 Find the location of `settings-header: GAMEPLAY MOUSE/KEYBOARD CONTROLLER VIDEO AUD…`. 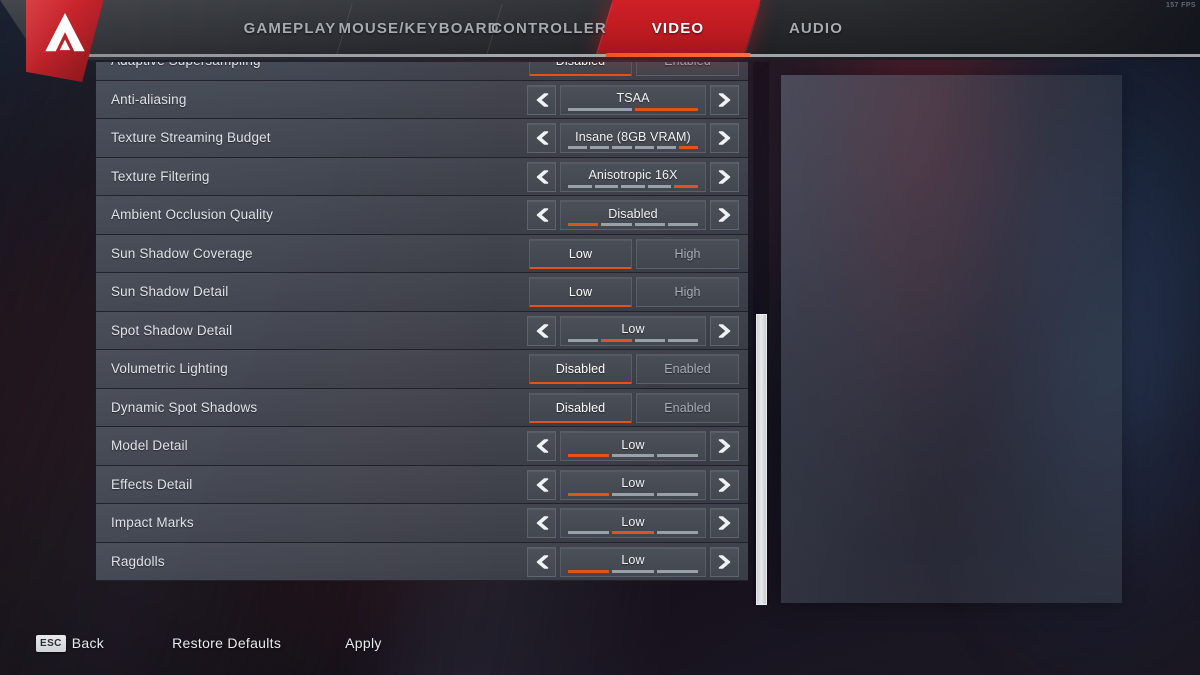

settings-header: GAMEPLAY MOUSE/KEYBOARD CONTROLLER VIDEO AUD… is located at coordinates (600, 41).